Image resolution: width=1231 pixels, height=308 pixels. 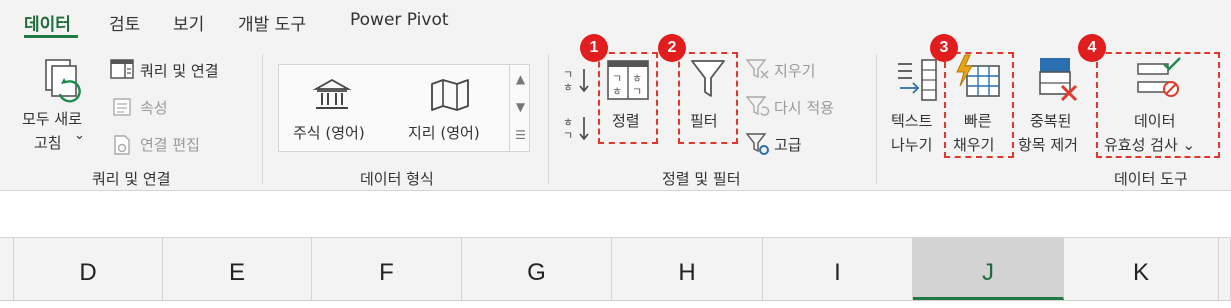 I want to click on refresh-caret: ⌄, so click(x=79, y=135).